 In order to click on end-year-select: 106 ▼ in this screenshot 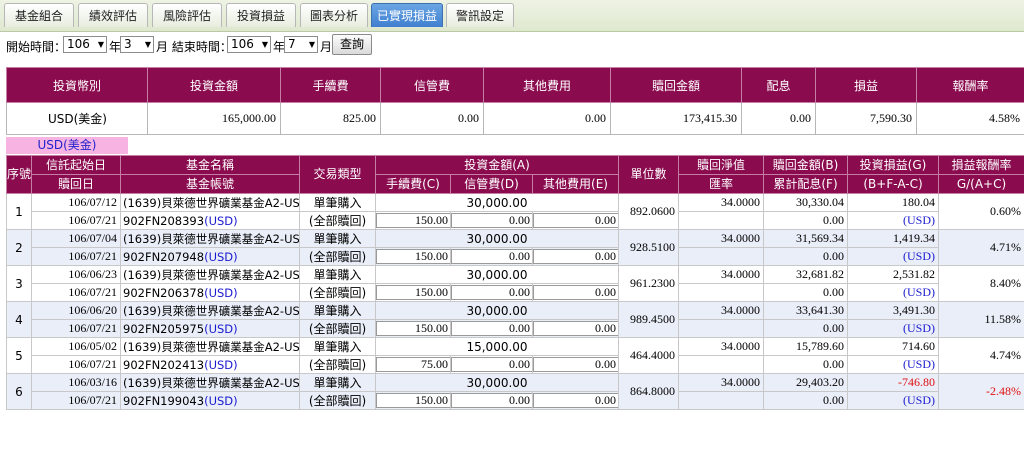, I will do `click(249, 44)`.